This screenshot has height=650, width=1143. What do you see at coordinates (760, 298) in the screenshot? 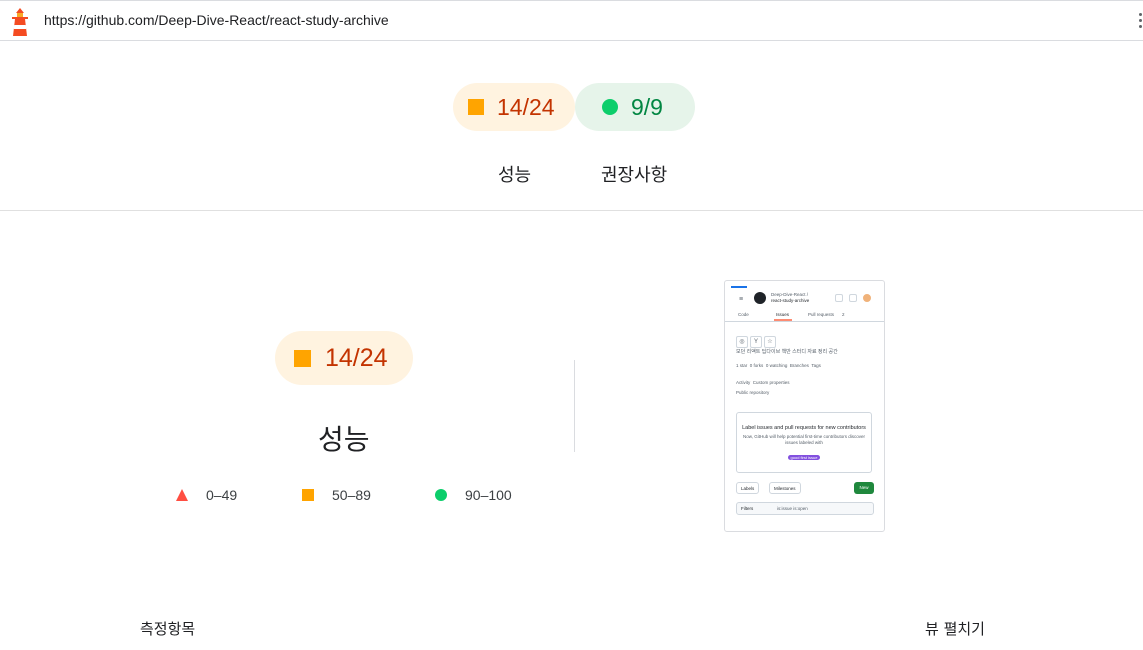
I see `github-logo-icon` at bounding box center [760, 298].